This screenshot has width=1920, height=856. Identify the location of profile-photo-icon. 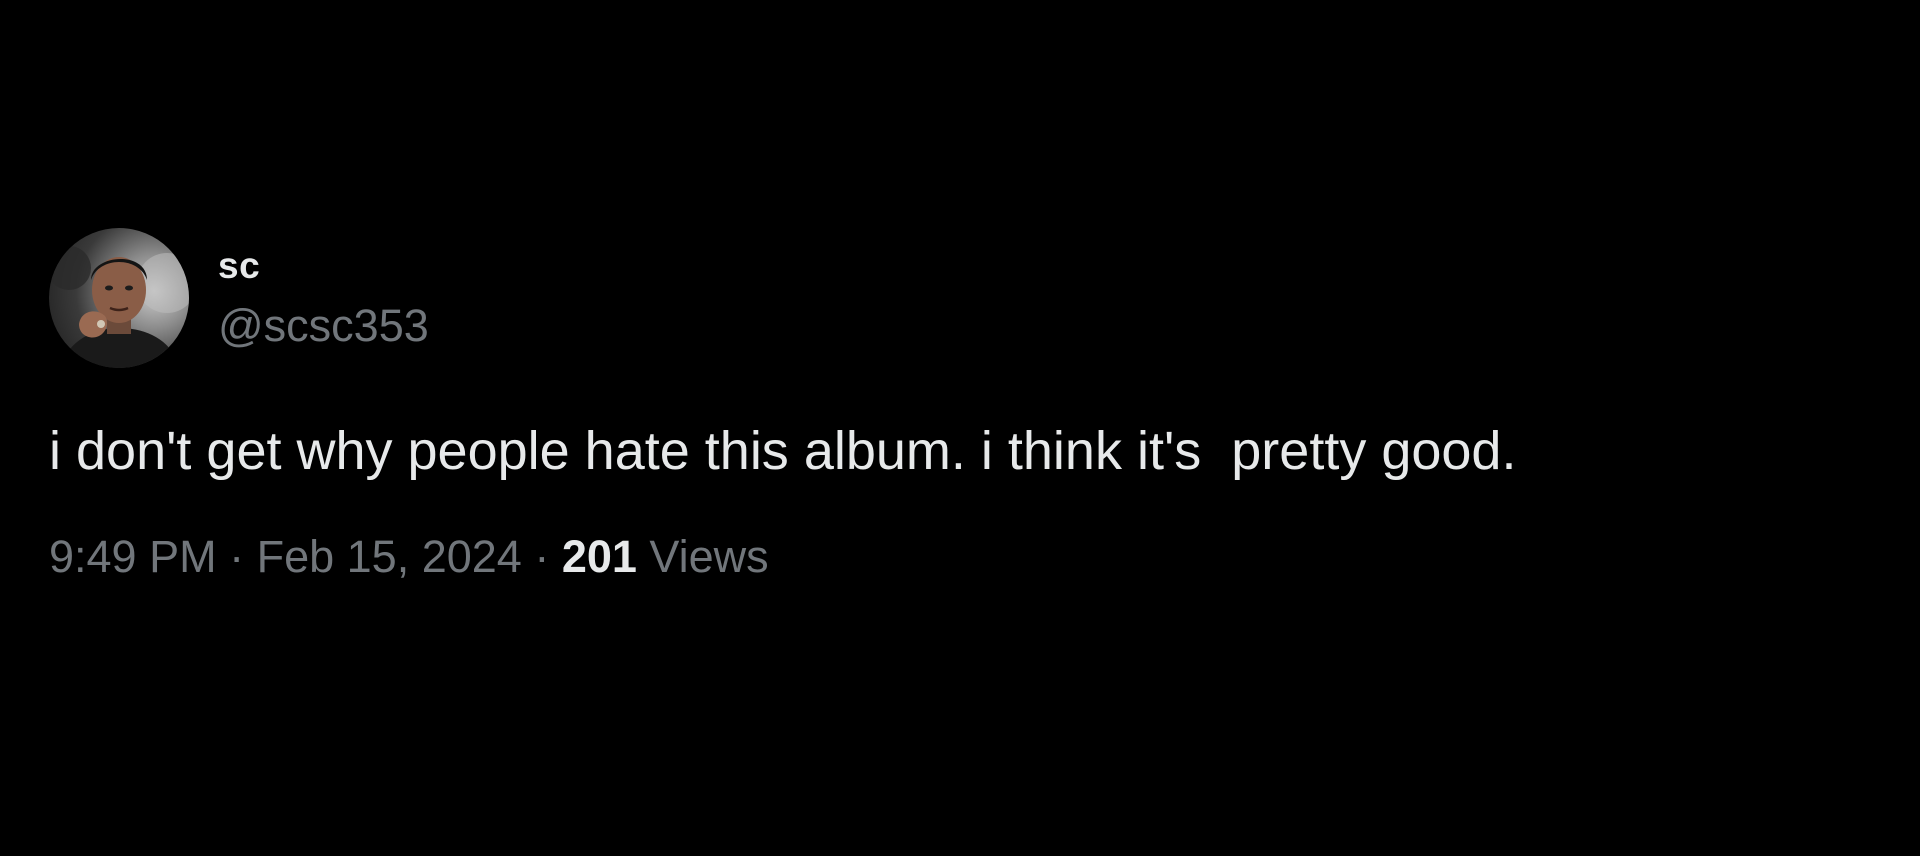
(119, 307).